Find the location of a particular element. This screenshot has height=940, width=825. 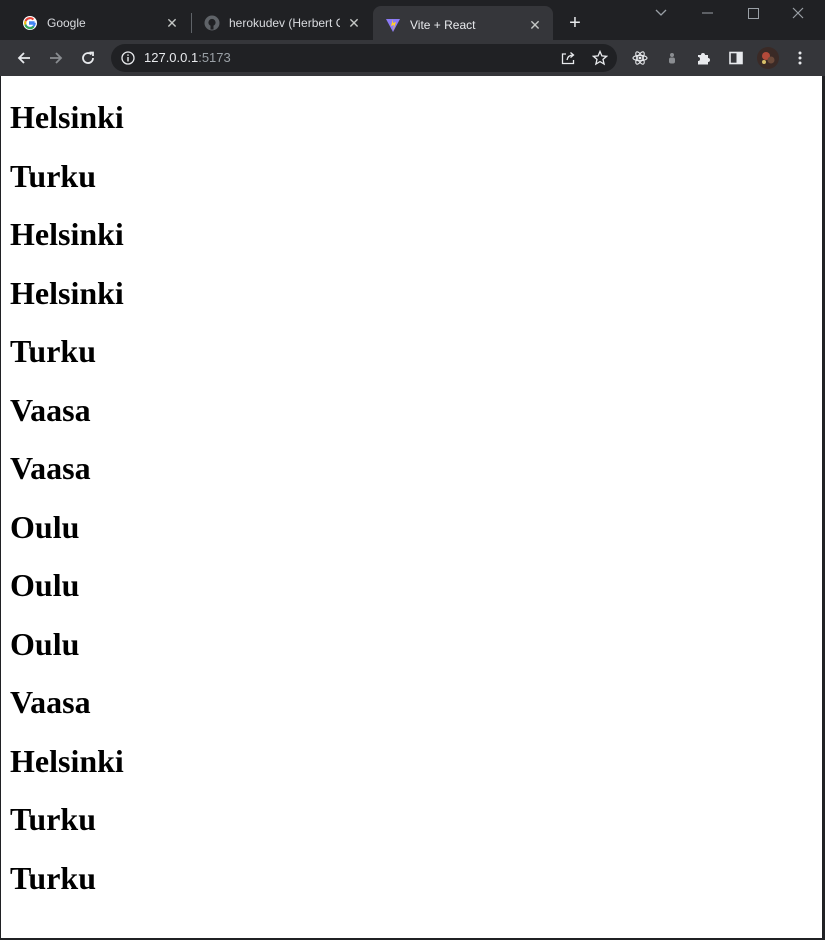

tab-search-icon is located at coordinates (661, 13).